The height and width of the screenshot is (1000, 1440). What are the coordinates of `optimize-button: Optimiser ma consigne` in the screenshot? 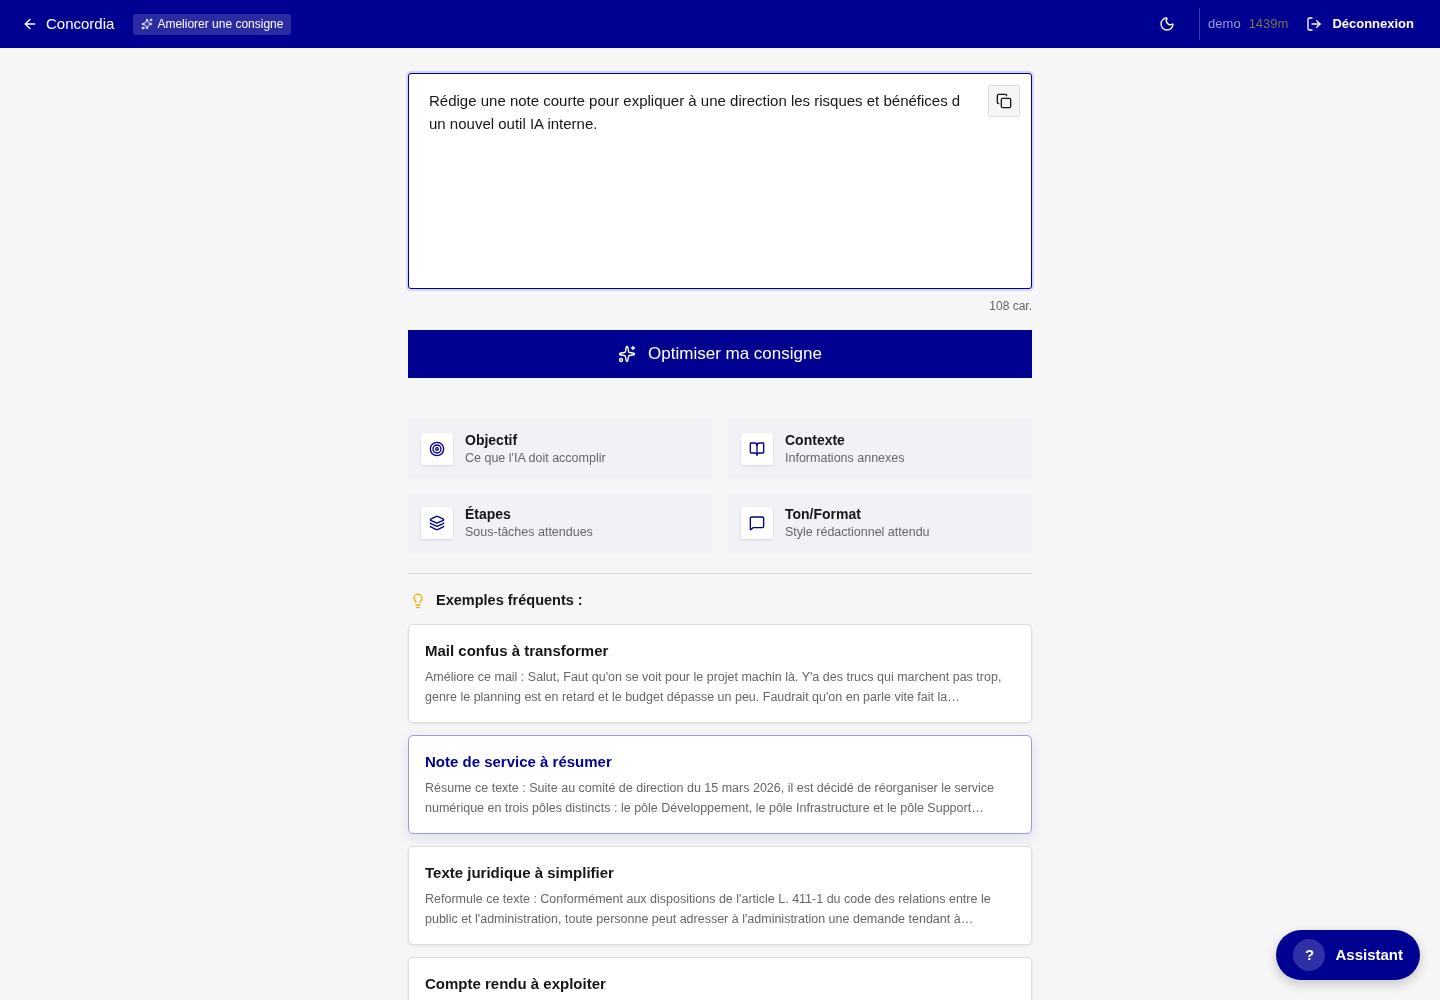 It's located at (720, 354).